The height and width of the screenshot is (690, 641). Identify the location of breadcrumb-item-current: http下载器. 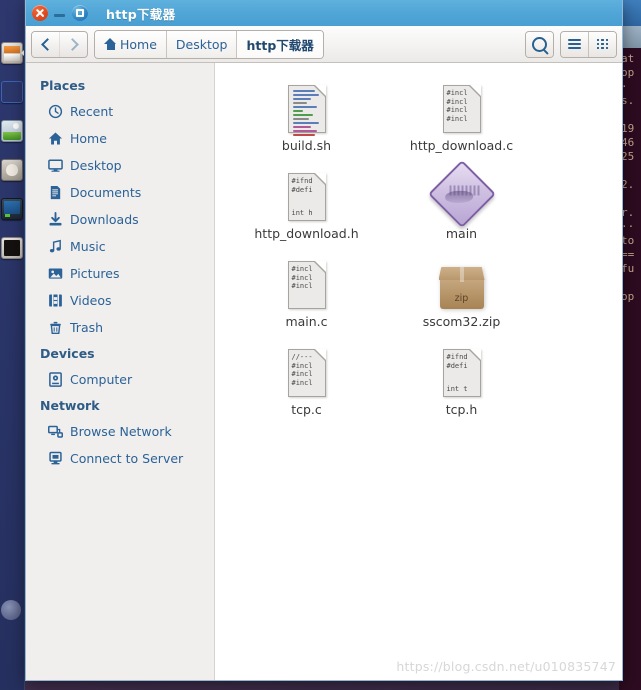
(279, 44).